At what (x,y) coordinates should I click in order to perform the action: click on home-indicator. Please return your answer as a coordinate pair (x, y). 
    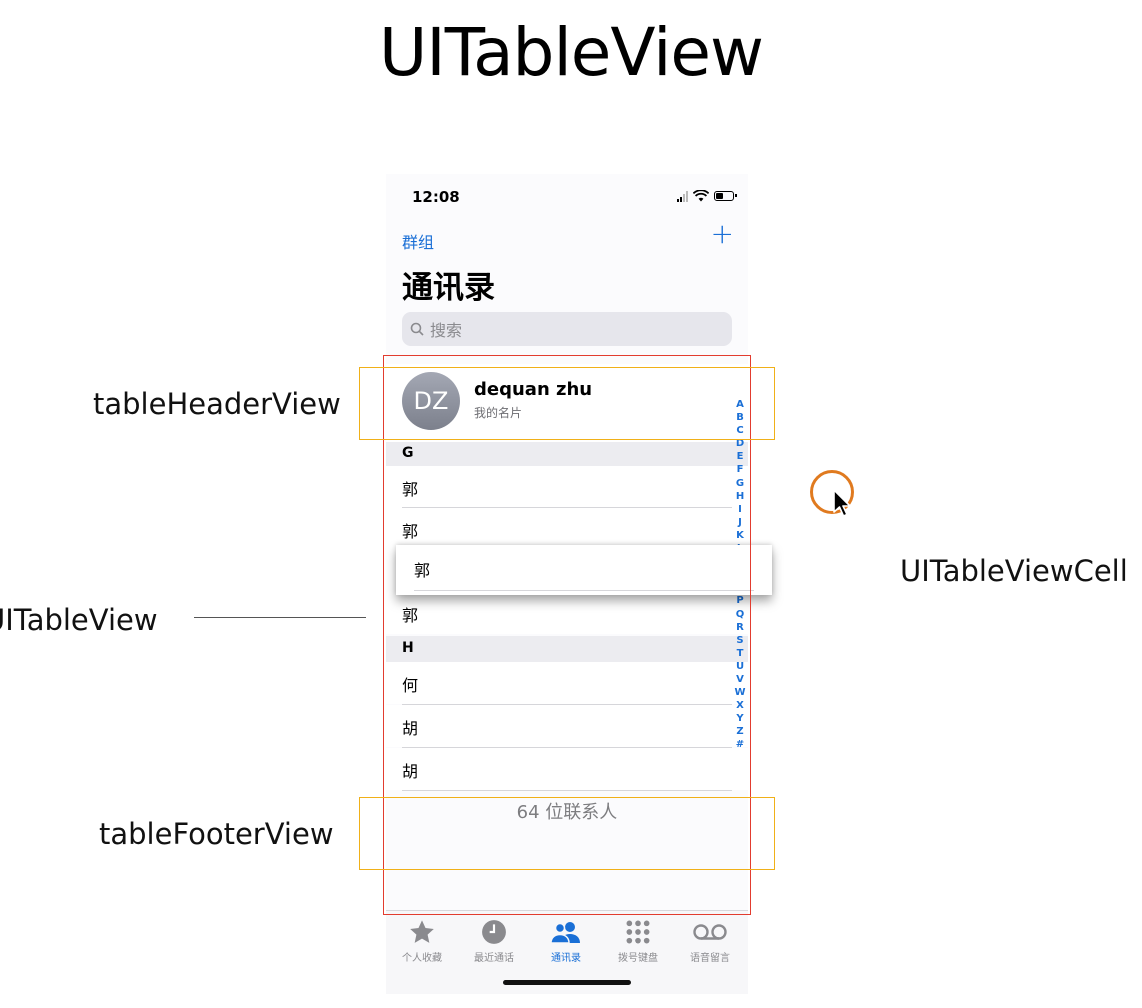
    Looking at the image, I should click on (567, 982).